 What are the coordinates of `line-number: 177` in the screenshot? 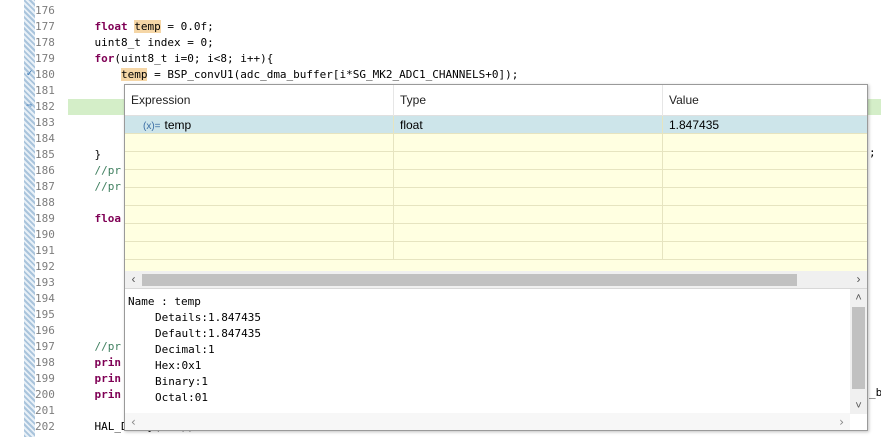 It's located at (45, 26).